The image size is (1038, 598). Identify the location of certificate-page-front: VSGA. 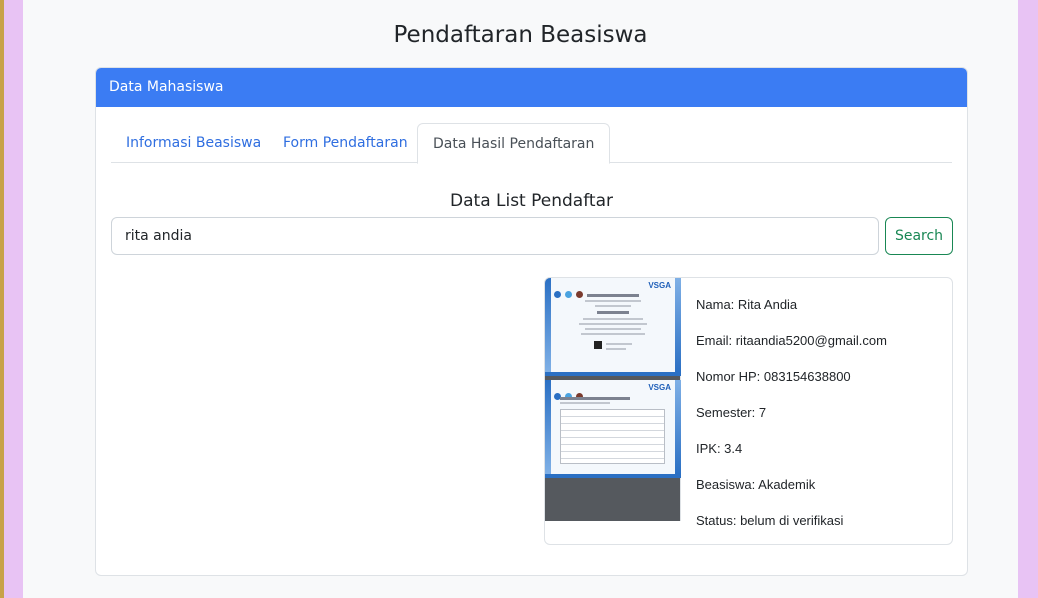
(613, 327).